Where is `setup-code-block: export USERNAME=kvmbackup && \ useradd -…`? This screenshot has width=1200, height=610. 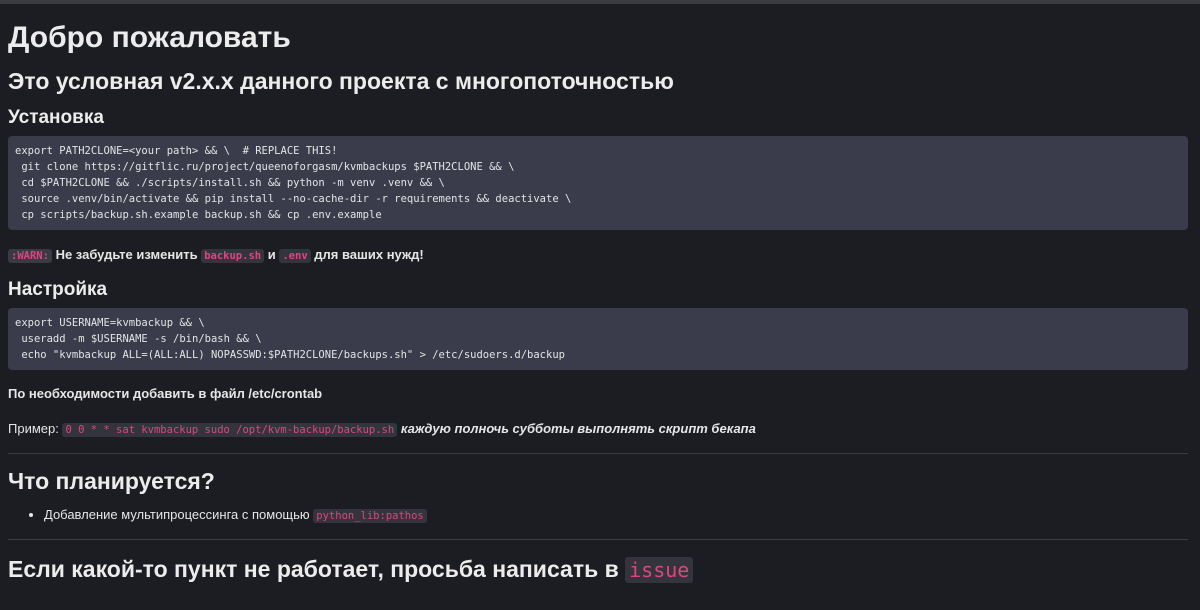 setup-code-block: export USERNAME=kvmbackup && \ useradd -… is located at coordinates (598, 339).